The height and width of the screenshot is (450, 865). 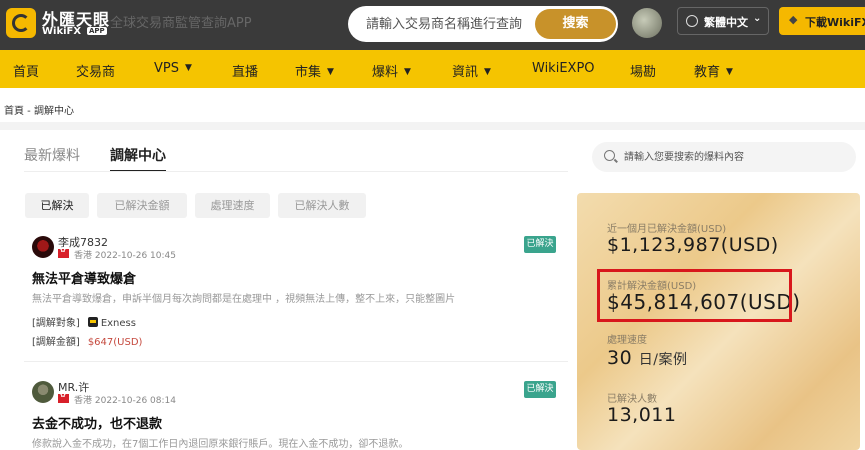 What do you see at coordinates (694, 295) in the screenshot?
I see `total-amount-highlight` at bounding box center [694, 295].